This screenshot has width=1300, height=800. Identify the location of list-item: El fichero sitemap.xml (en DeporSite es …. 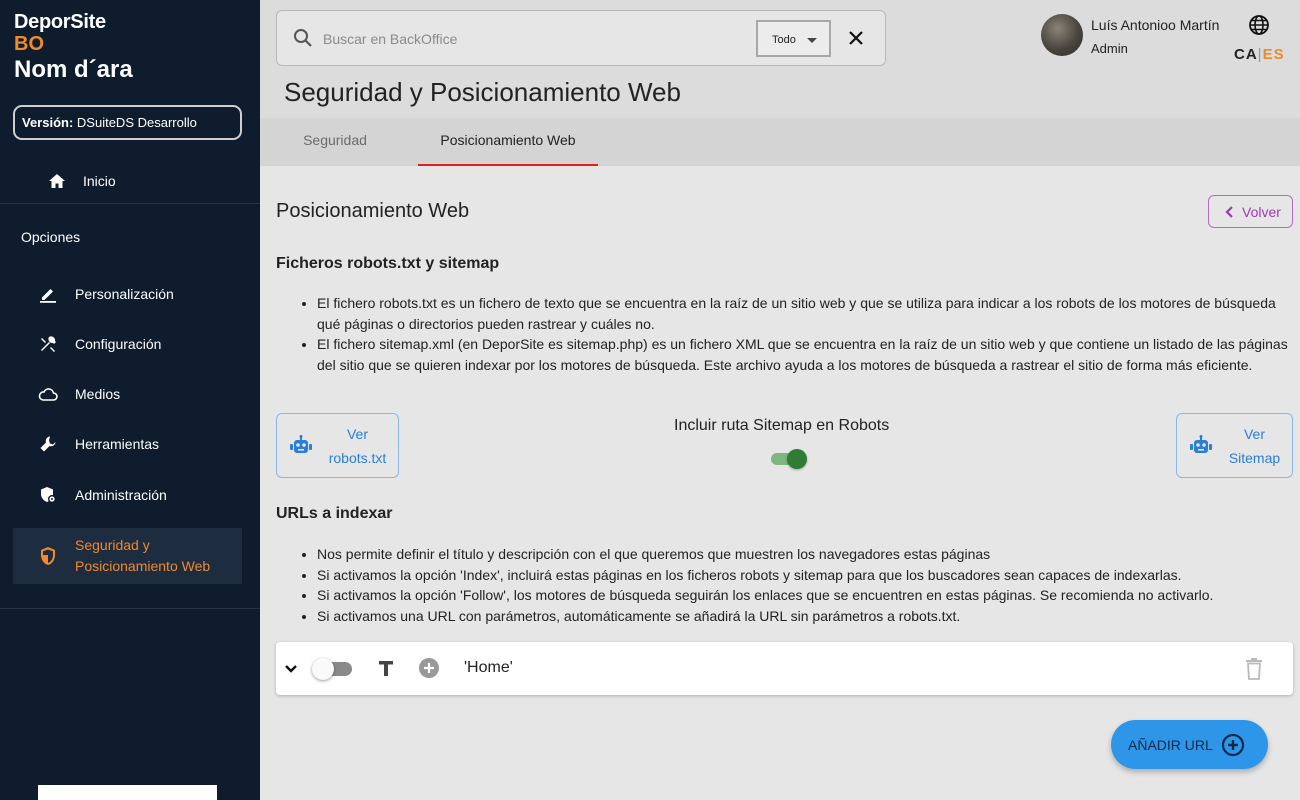
(806, 354).